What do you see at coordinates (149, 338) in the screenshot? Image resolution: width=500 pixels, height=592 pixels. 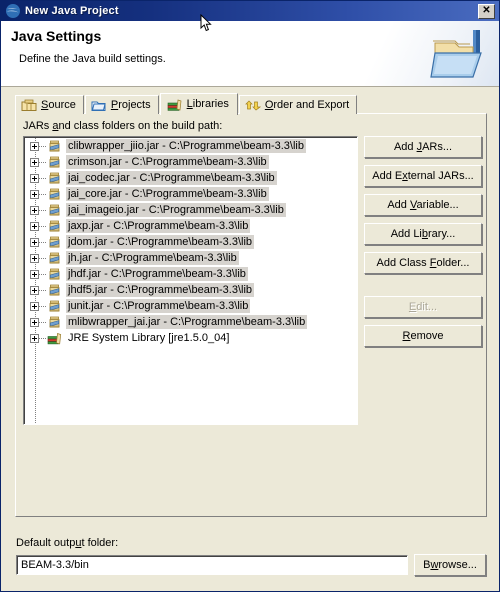 I see `tree-row-label: JRE System Library [jre1.5.0_04]` at bounding box center [149, 338].